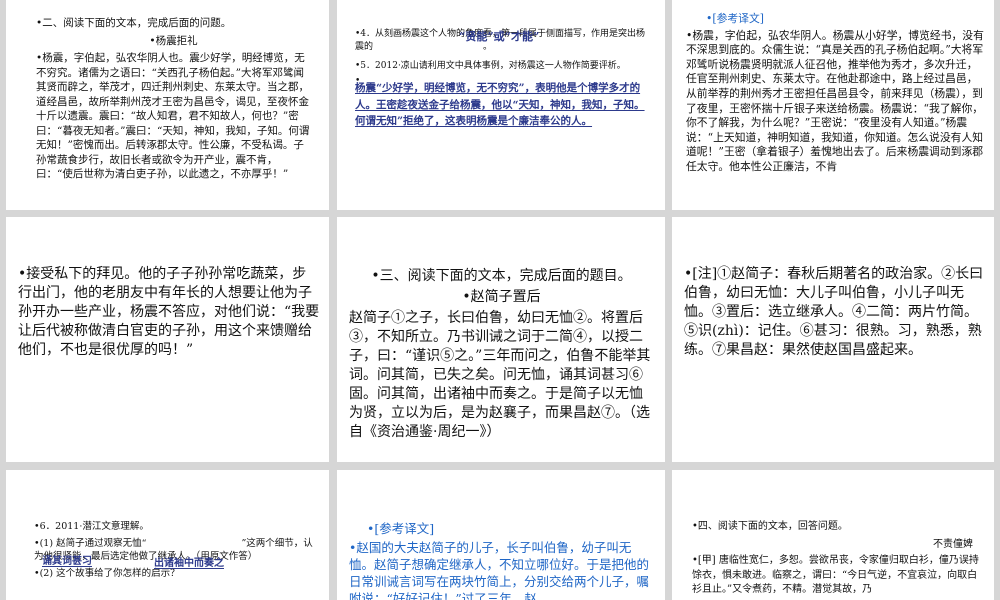 The width and height of the screenshot is (1000, 600). Describe the element at coordinates (67, 561) in the screenshot. I see `answer-6-1a: 诵其词甚习` at that location.